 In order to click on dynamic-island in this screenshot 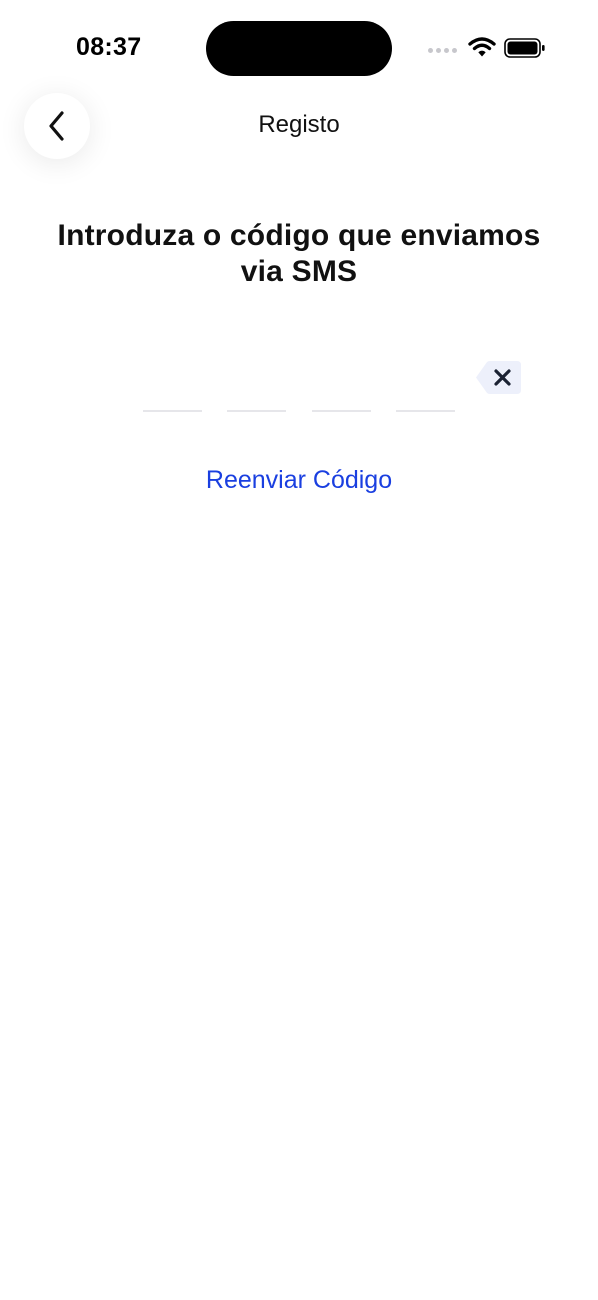, I will do `click(299, 48)`.